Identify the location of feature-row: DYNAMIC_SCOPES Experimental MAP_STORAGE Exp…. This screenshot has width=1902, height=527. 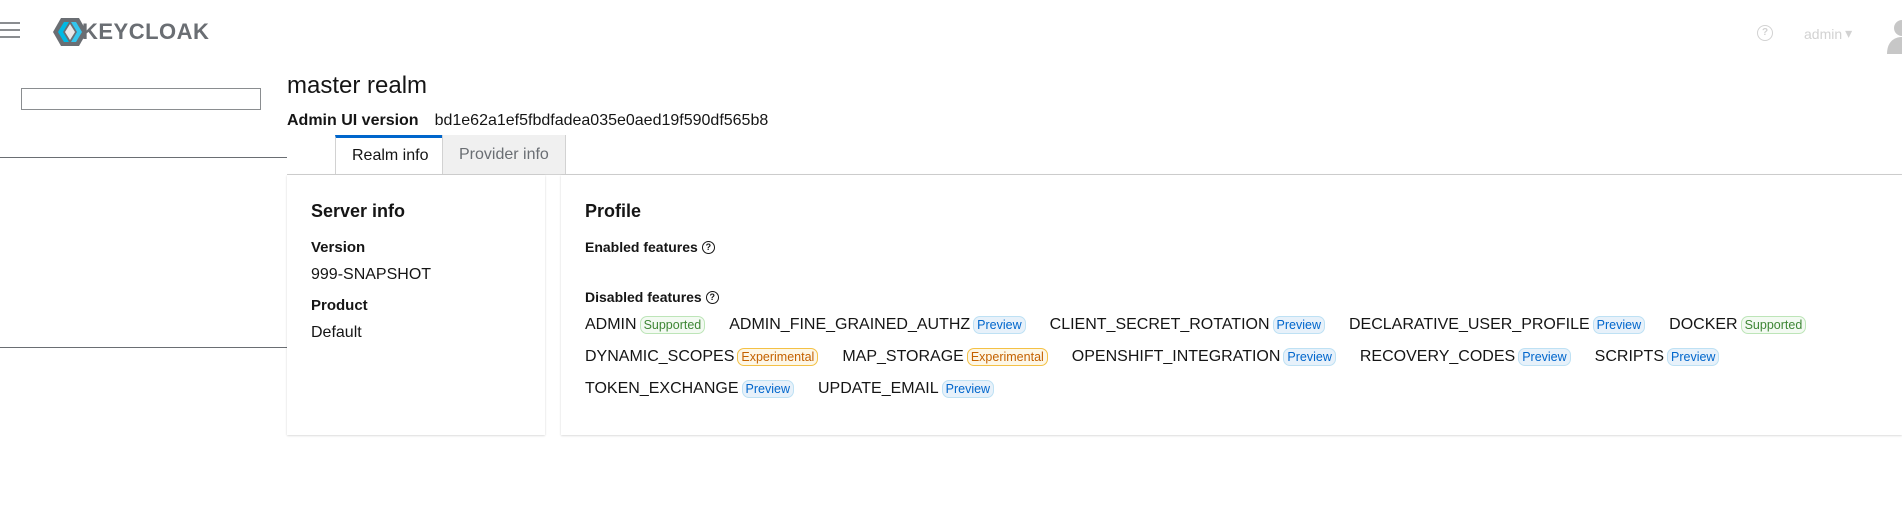
(1152, 357).